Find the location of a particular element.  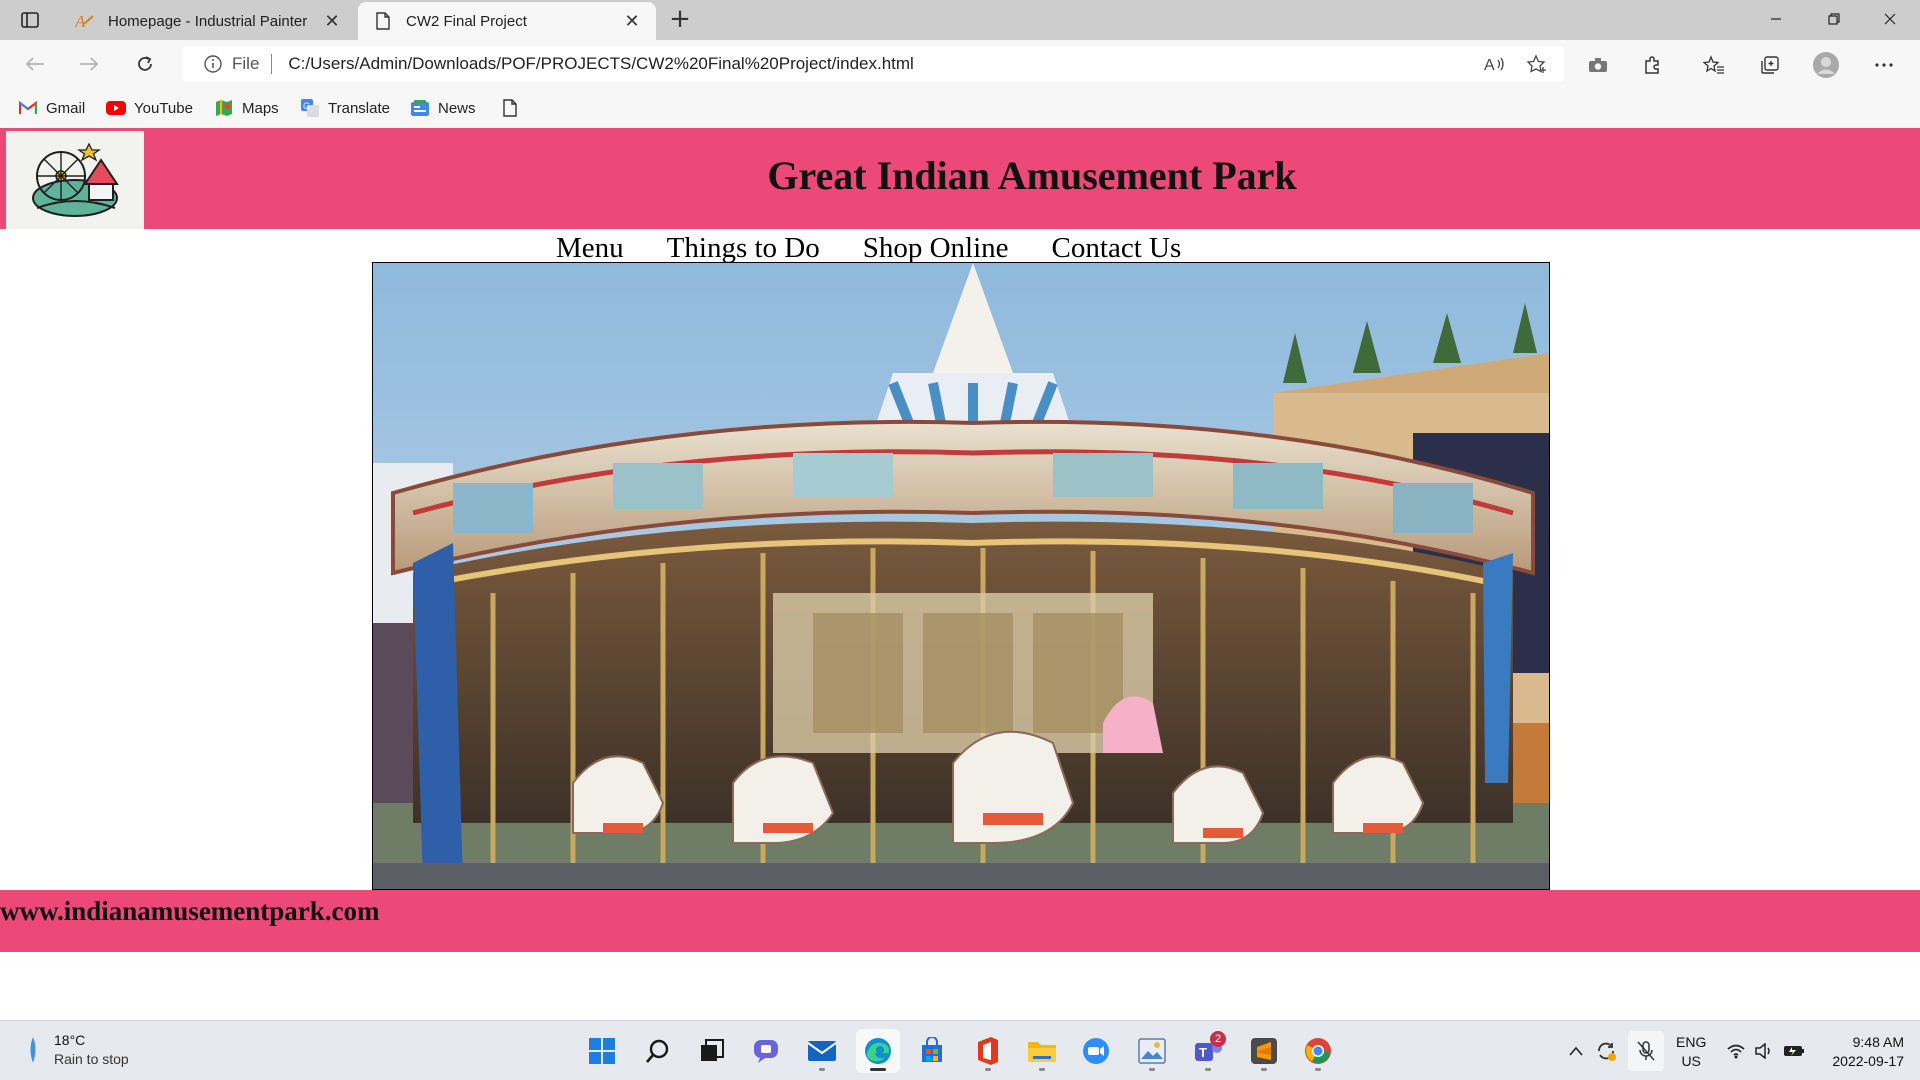

profile-avatar is located at coordinates (1826, 65).